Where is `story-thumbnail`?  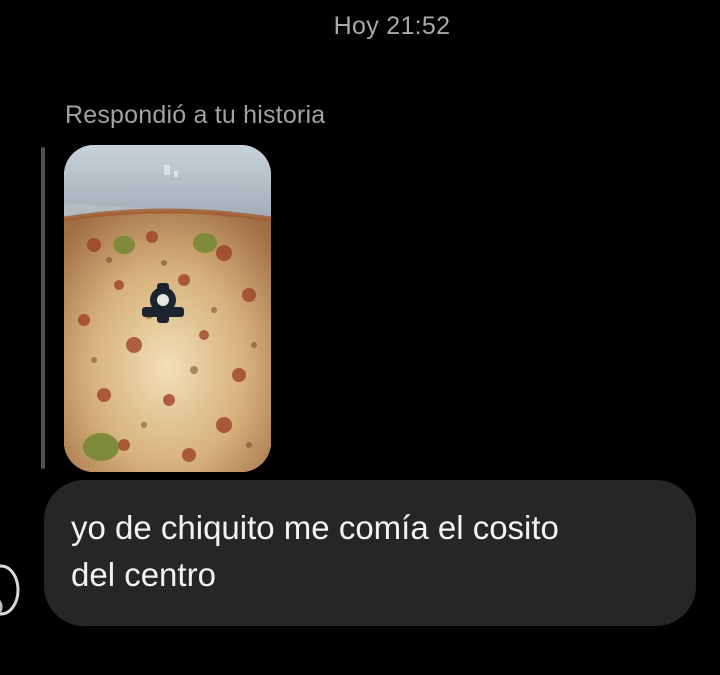 story-thumbnail is located at coordinates (167, 308).